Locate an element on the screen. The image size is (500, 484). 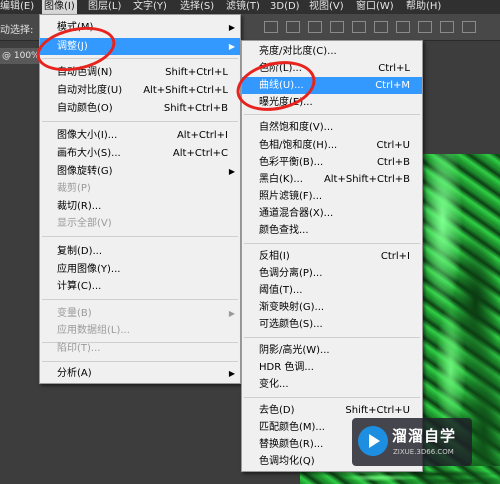
menu-item-black-white: 黑白(K)... Alt+Shift+Ctrl+B is located at coordinates (332, 179).